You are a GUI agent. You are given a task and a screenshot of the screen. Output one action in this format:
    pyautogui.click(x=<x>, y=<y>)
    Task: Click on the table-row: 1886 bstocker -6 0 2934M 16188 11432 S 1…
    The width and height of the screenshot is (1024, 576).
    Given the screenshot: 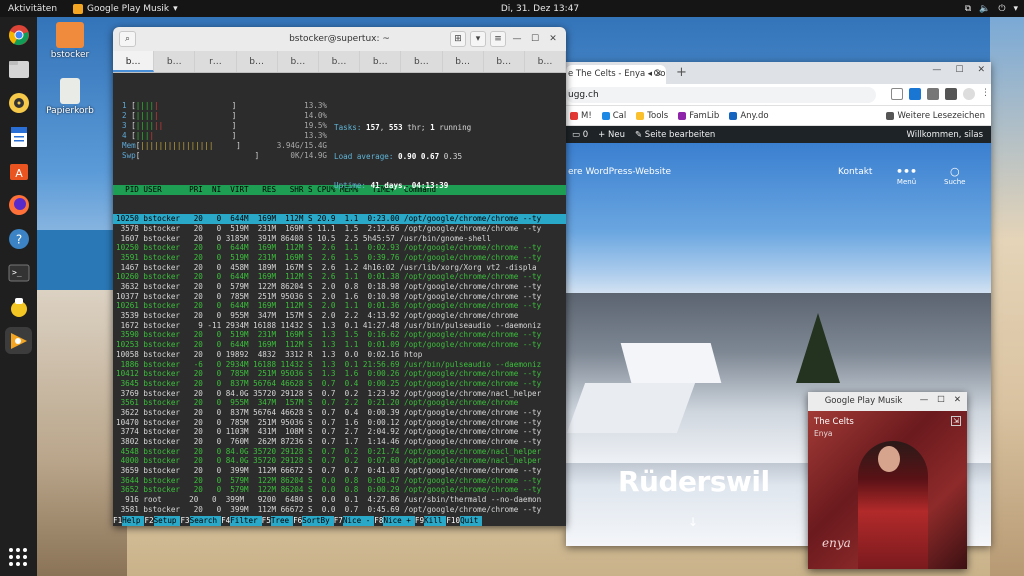 What is the action you would take?
    pyautogui.click(x=341, y=365)
    